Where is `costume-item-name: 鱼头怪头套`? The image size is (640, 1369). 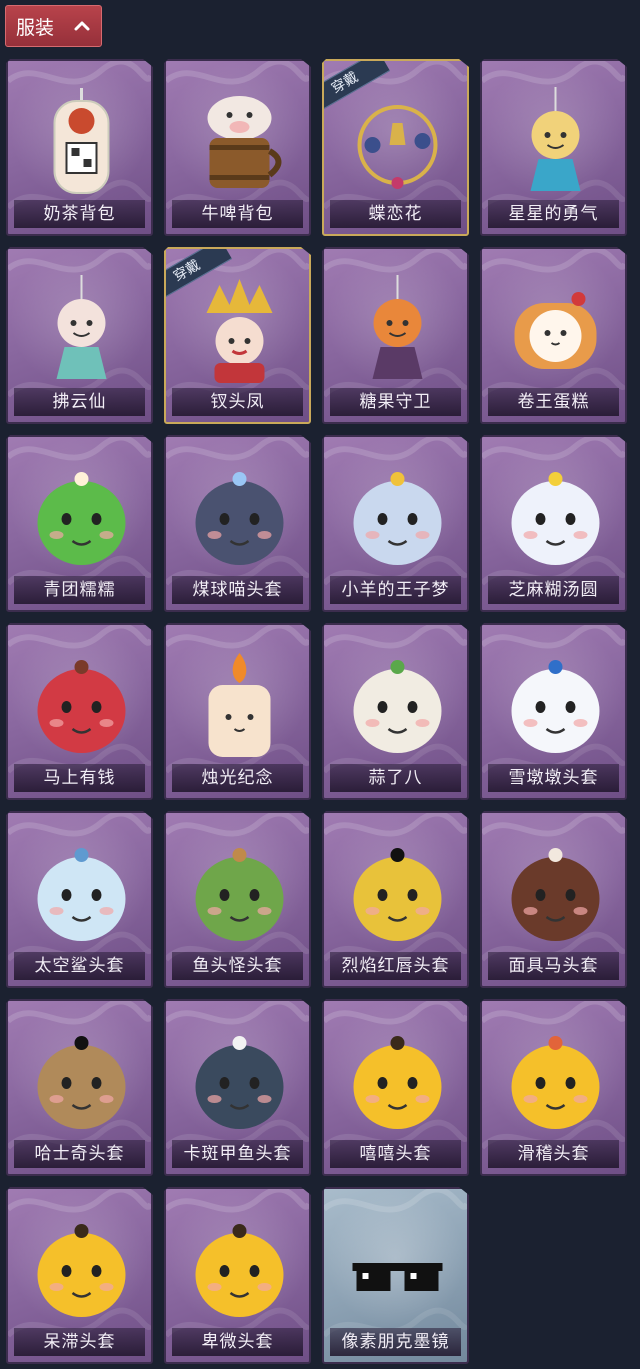
costume-item-name: 鱼头怪头套 is located at coordinates (237, 966).